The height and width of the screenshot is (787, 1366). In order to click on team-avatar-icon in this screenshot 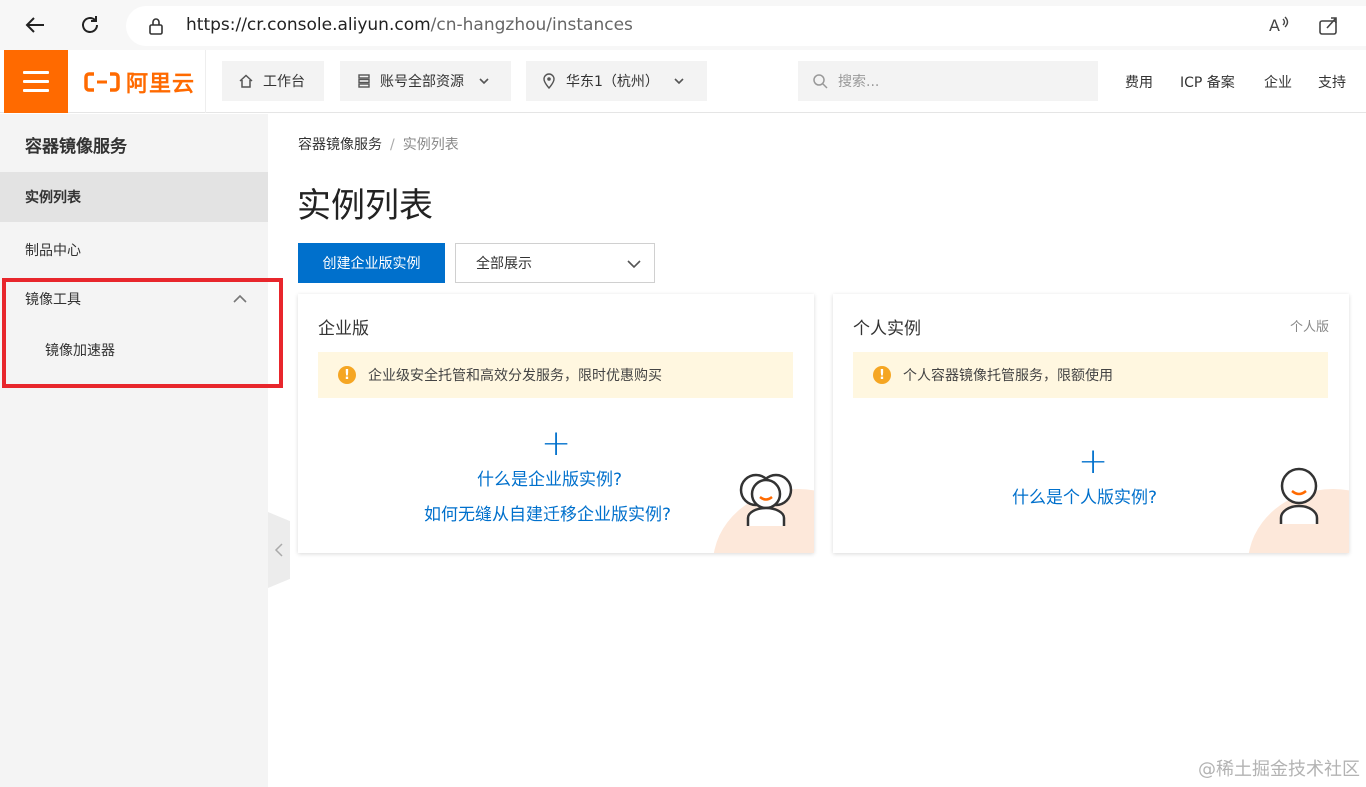, I will do `click(766, 499)`.